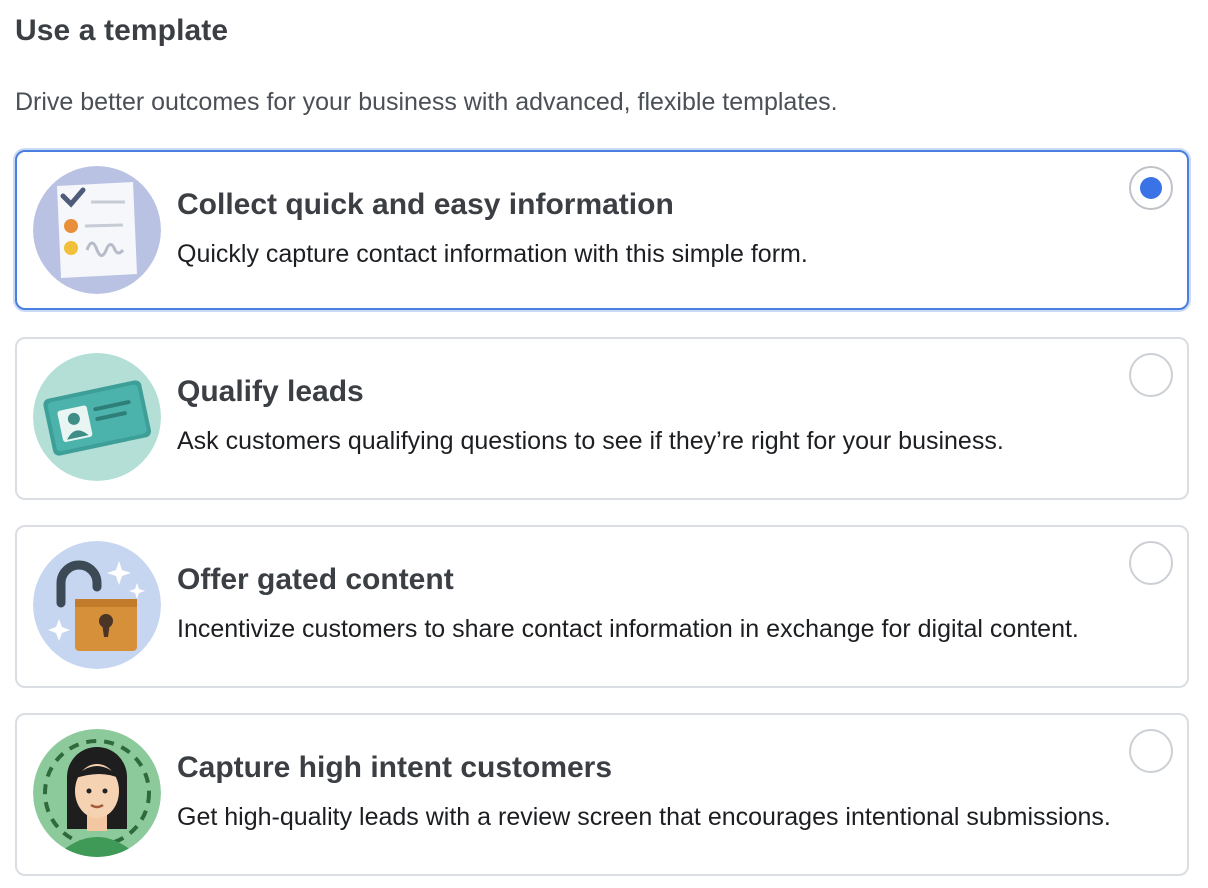  Describe the element at coordinates (395, 767) in the screenshot. I see `option-title: Capture high intent customers` at that location.